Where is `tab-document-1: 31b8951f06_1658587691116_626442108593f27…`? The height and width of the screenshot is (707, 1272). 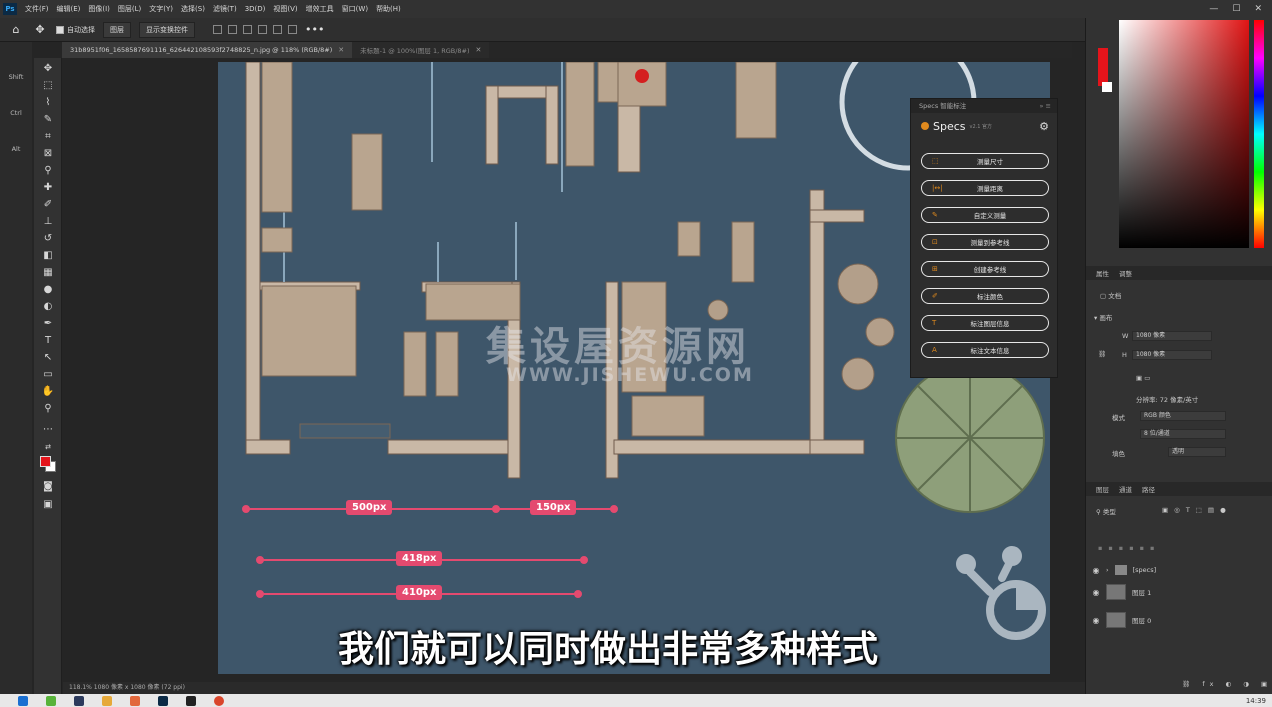 tab-document-1: 31b8951f06_1658587691116_626442108593f27… is located at coordinates (207, 50).